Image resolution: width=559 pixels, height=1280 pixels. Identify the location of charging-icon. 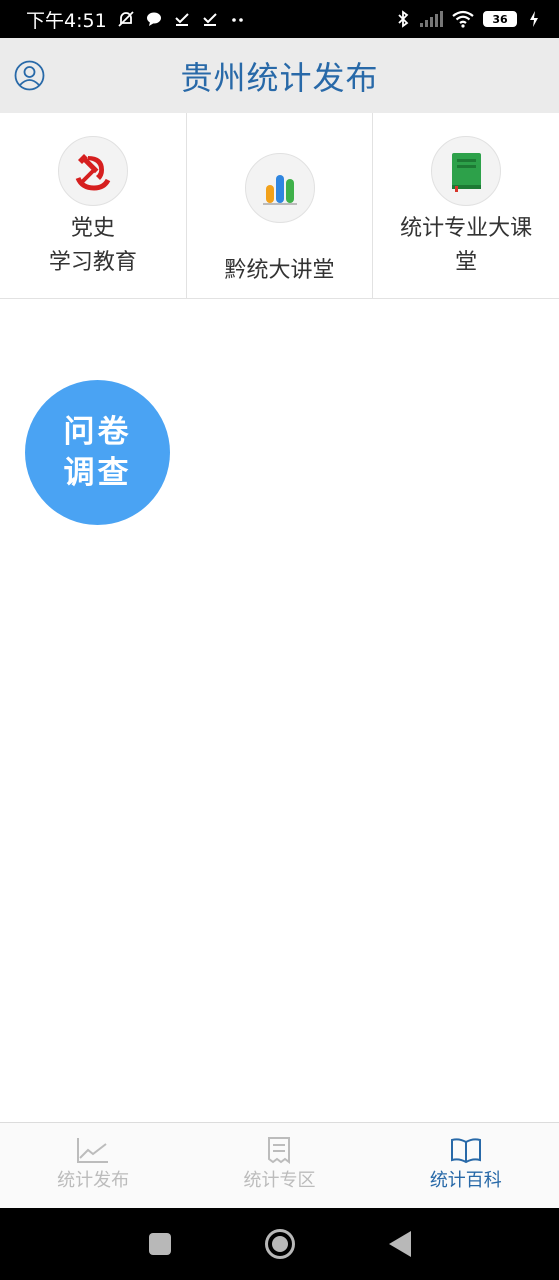
(534, 19).